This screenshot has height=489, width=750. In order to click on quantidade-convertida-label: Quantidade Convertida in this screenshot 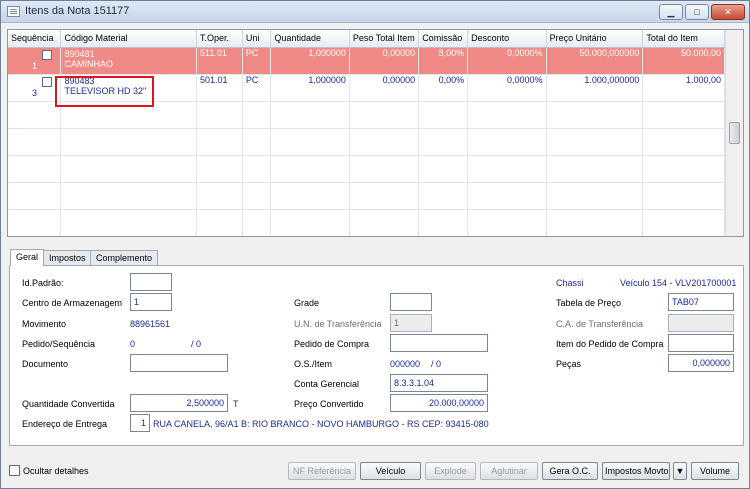, I will do `click(68, 404)`.